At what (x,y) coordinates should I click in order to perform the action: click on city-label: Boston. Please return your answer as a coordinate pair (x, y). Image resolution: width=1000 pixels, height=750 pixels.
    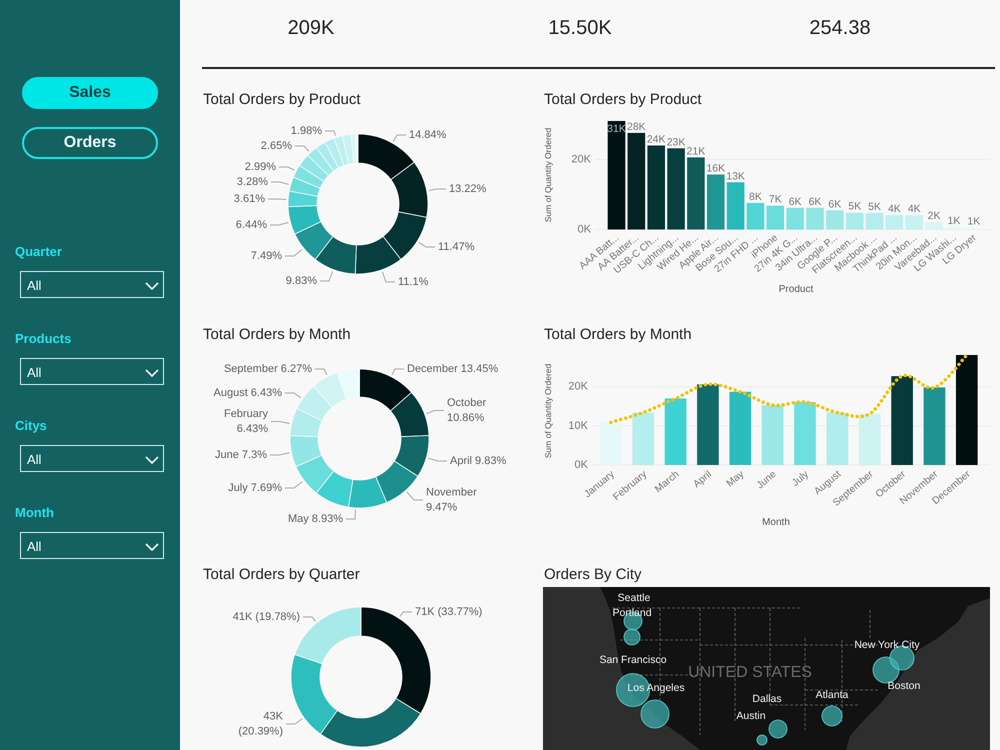
    Looking at the image, I should click on (904, 686).